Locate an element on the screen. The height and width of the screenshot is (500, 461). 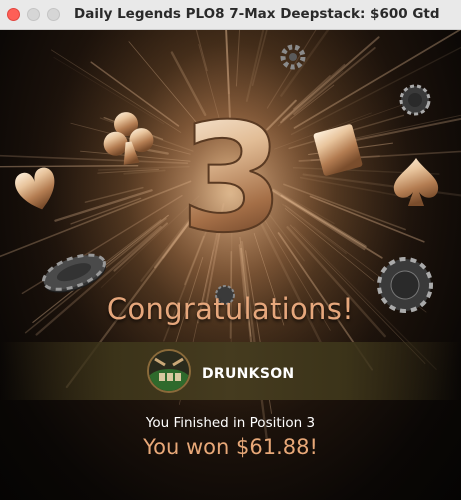
close-button is located at coordinates (13, 14).